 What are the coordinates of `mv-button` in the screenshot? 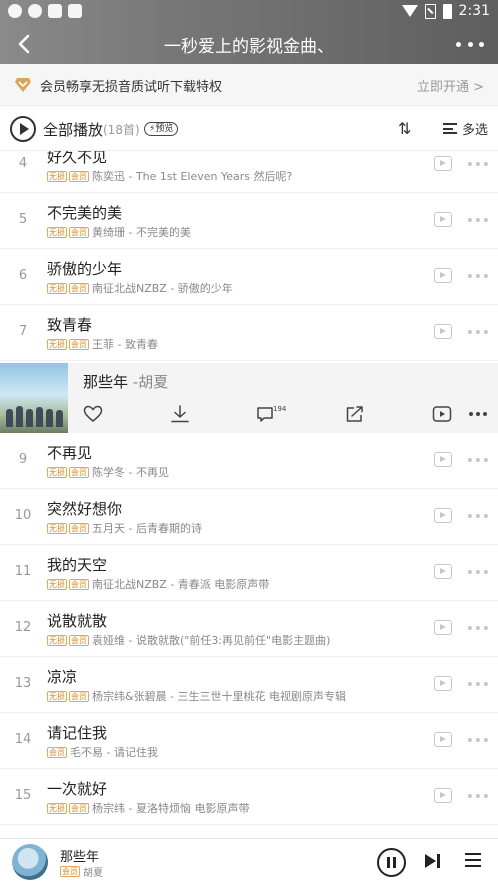 It's located at (442, 414).